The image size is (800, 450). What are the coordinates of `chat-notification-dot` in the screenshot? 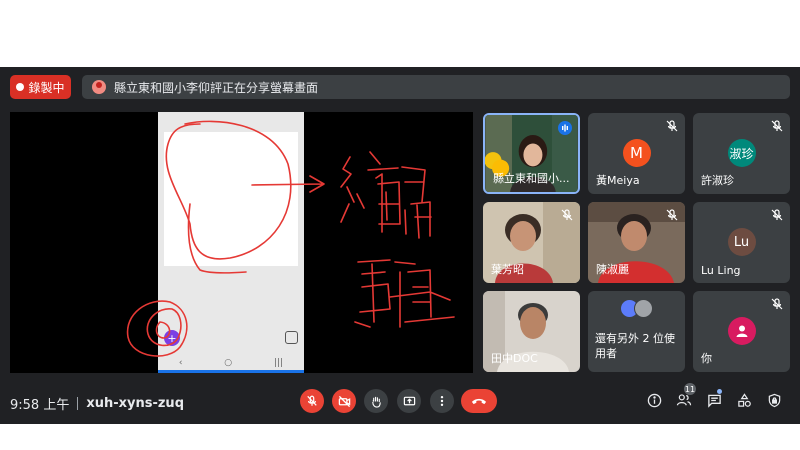 It's located at (719, 391).